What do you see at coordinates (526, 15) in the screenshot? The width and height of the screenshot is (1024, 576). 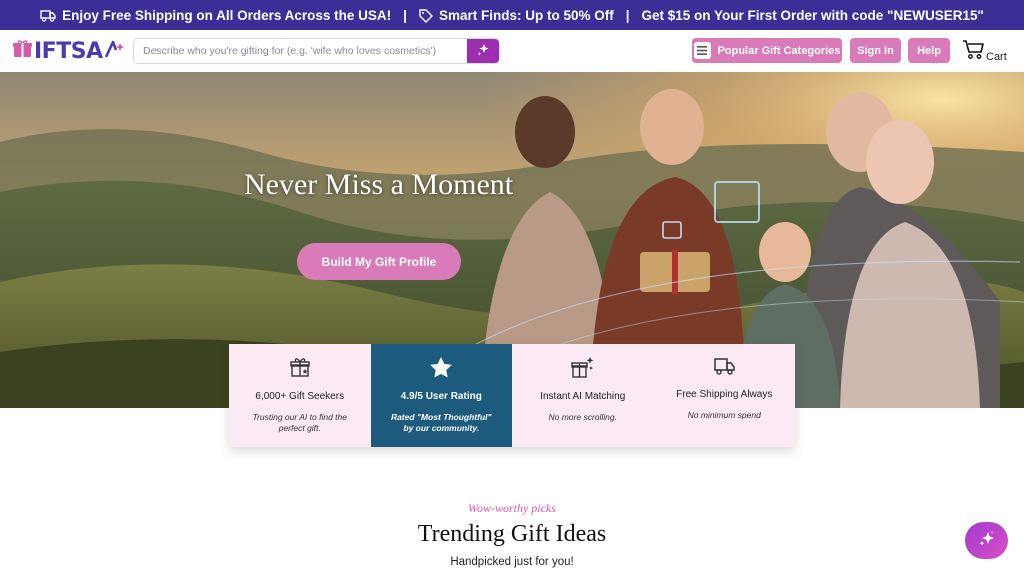 I see `promo-deals-text: Smart Finds: Up to 50% Off` at bounding box center [526, 15].